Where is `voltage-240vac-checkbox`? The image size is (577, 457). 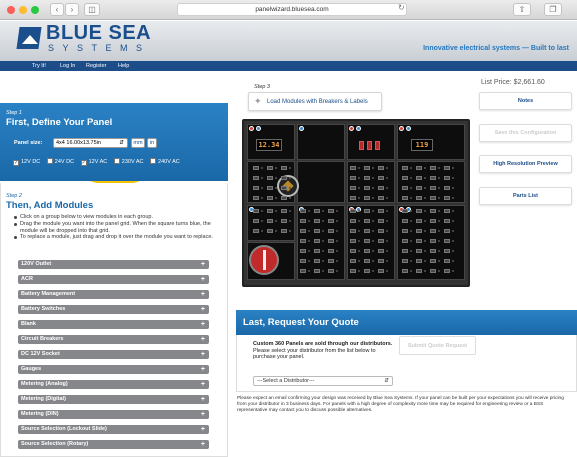 voltage-240vac-checkbox is located at coordinates (153, 161).